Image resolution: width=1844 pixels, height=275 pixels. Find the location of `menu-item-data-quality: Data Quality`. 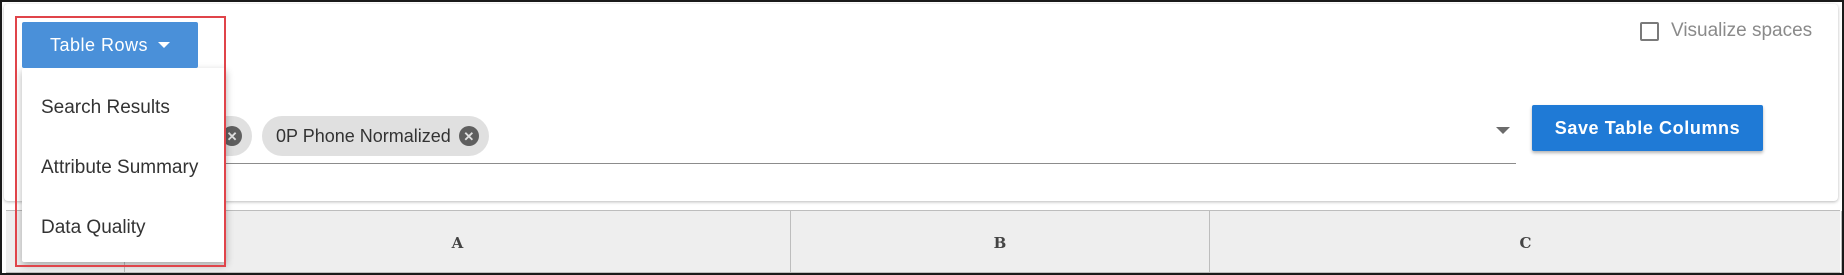

menu-item-data-quality: Data Quality is located at coordinates (93, 228).